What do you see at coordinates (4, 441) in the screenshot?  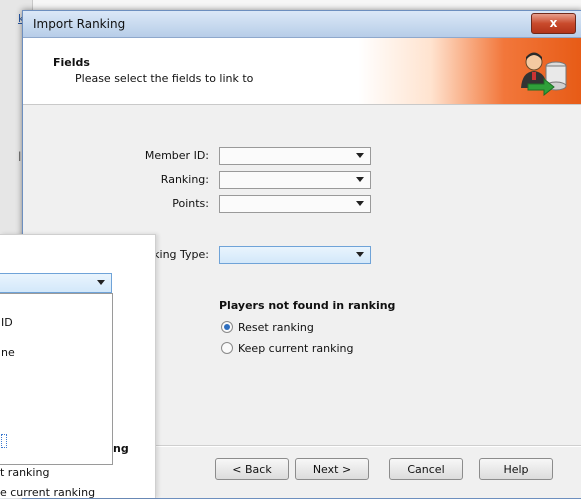 I see `focus-indicator` at bounding box center [4, 441].